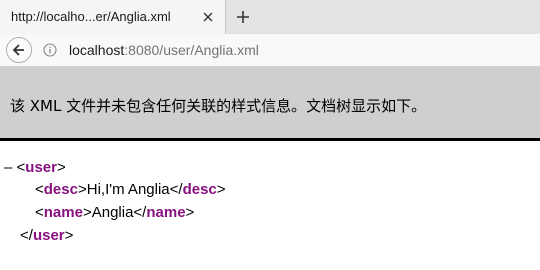 The width and height of the screenshot is (540, 270). I want to click on tab-title: http://localho...er/Anglia.xml, so click(91, 16).